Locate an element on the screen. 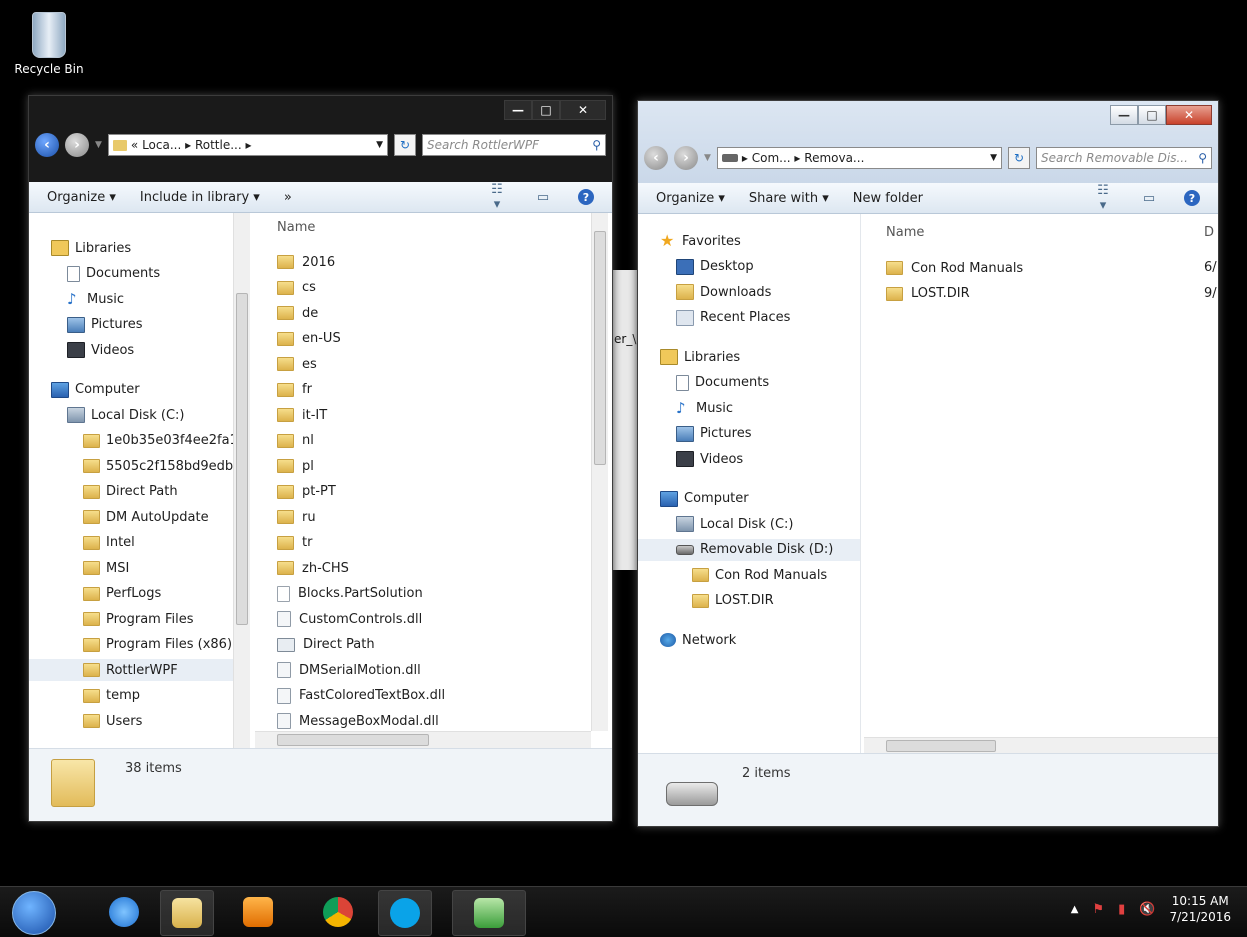 Image resolution: width=1247 pixels, height=937 pixels. file-row: pt-PT is located at coordinates (306, 492).